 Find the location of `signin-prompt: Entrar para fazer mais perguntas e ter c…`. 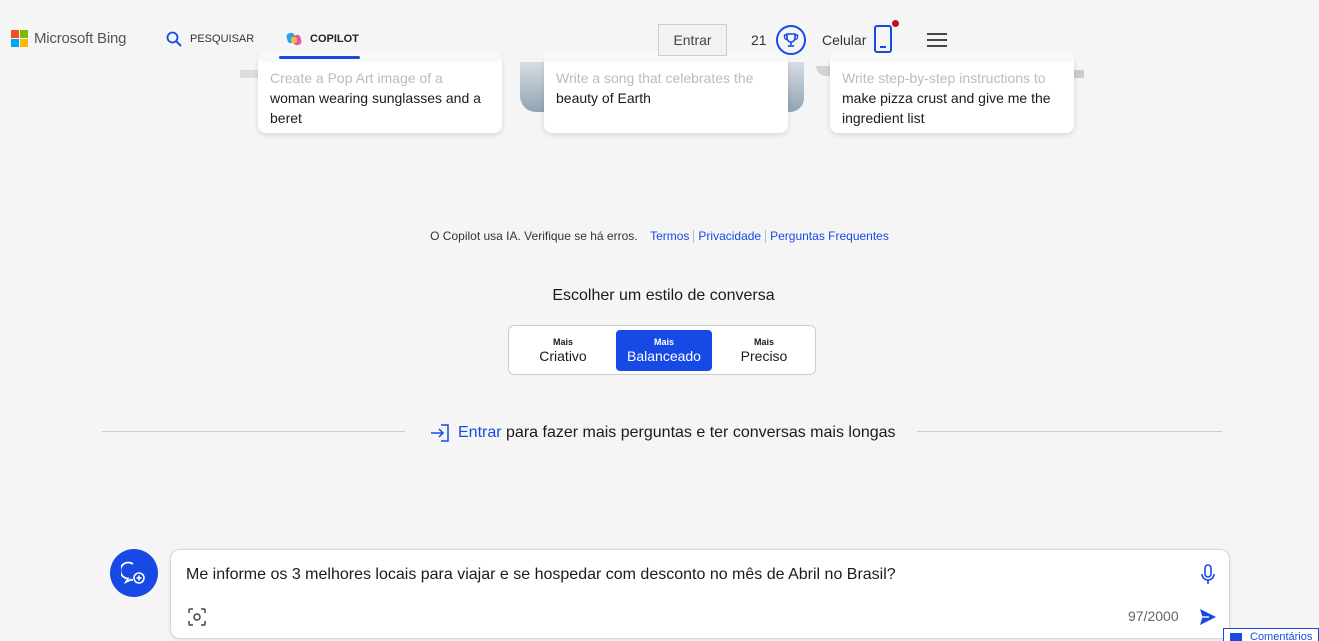

signin-prompt: Entrar para fazer mais perguntas e ter c… is located at coordinates (663, 433).